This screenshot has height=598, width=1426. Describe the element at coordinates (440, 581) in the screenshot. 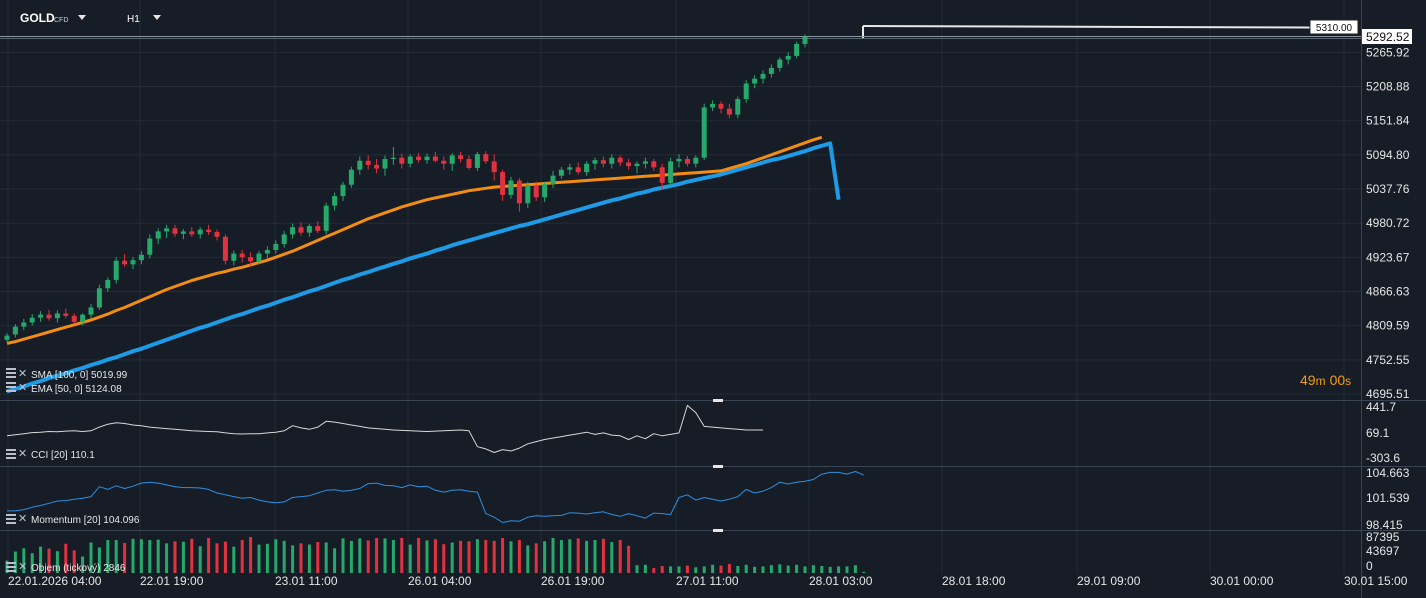

I see `time-label: 26.01 04:00` at that location.